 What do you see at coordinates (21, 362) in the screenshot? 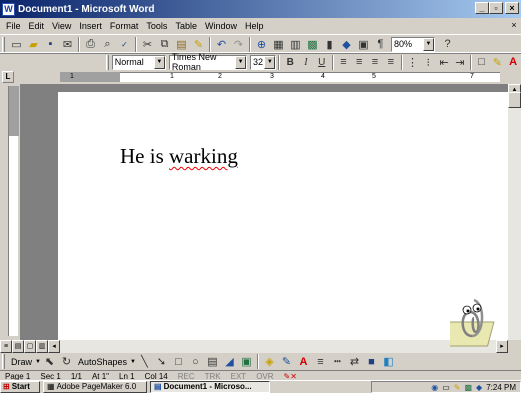
I see `draw-menu: Draw` at bounding box center [21, 362].